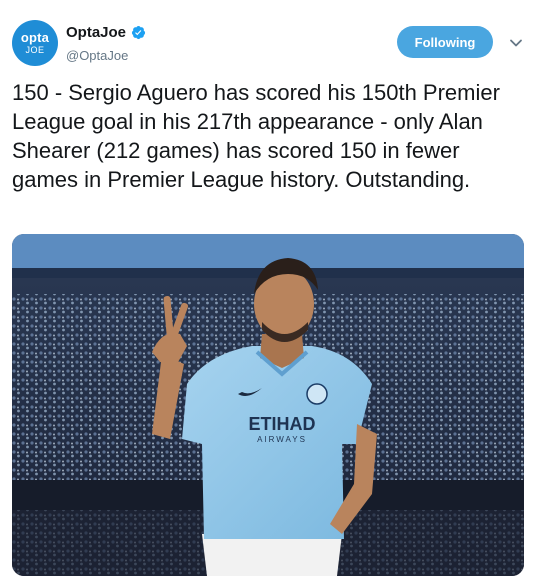 The image size is (540, 585). I want to click on club-crest, so click(317, 394).